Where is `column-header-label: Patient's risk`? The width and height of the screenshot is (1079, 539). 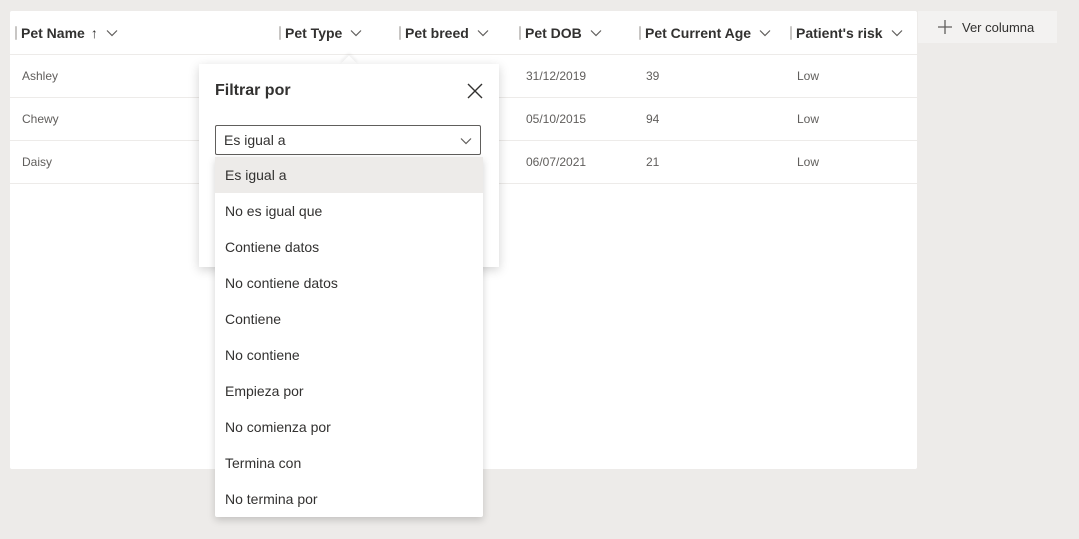
column-header-label: Patient's risk is located at coordinates (839, 32).